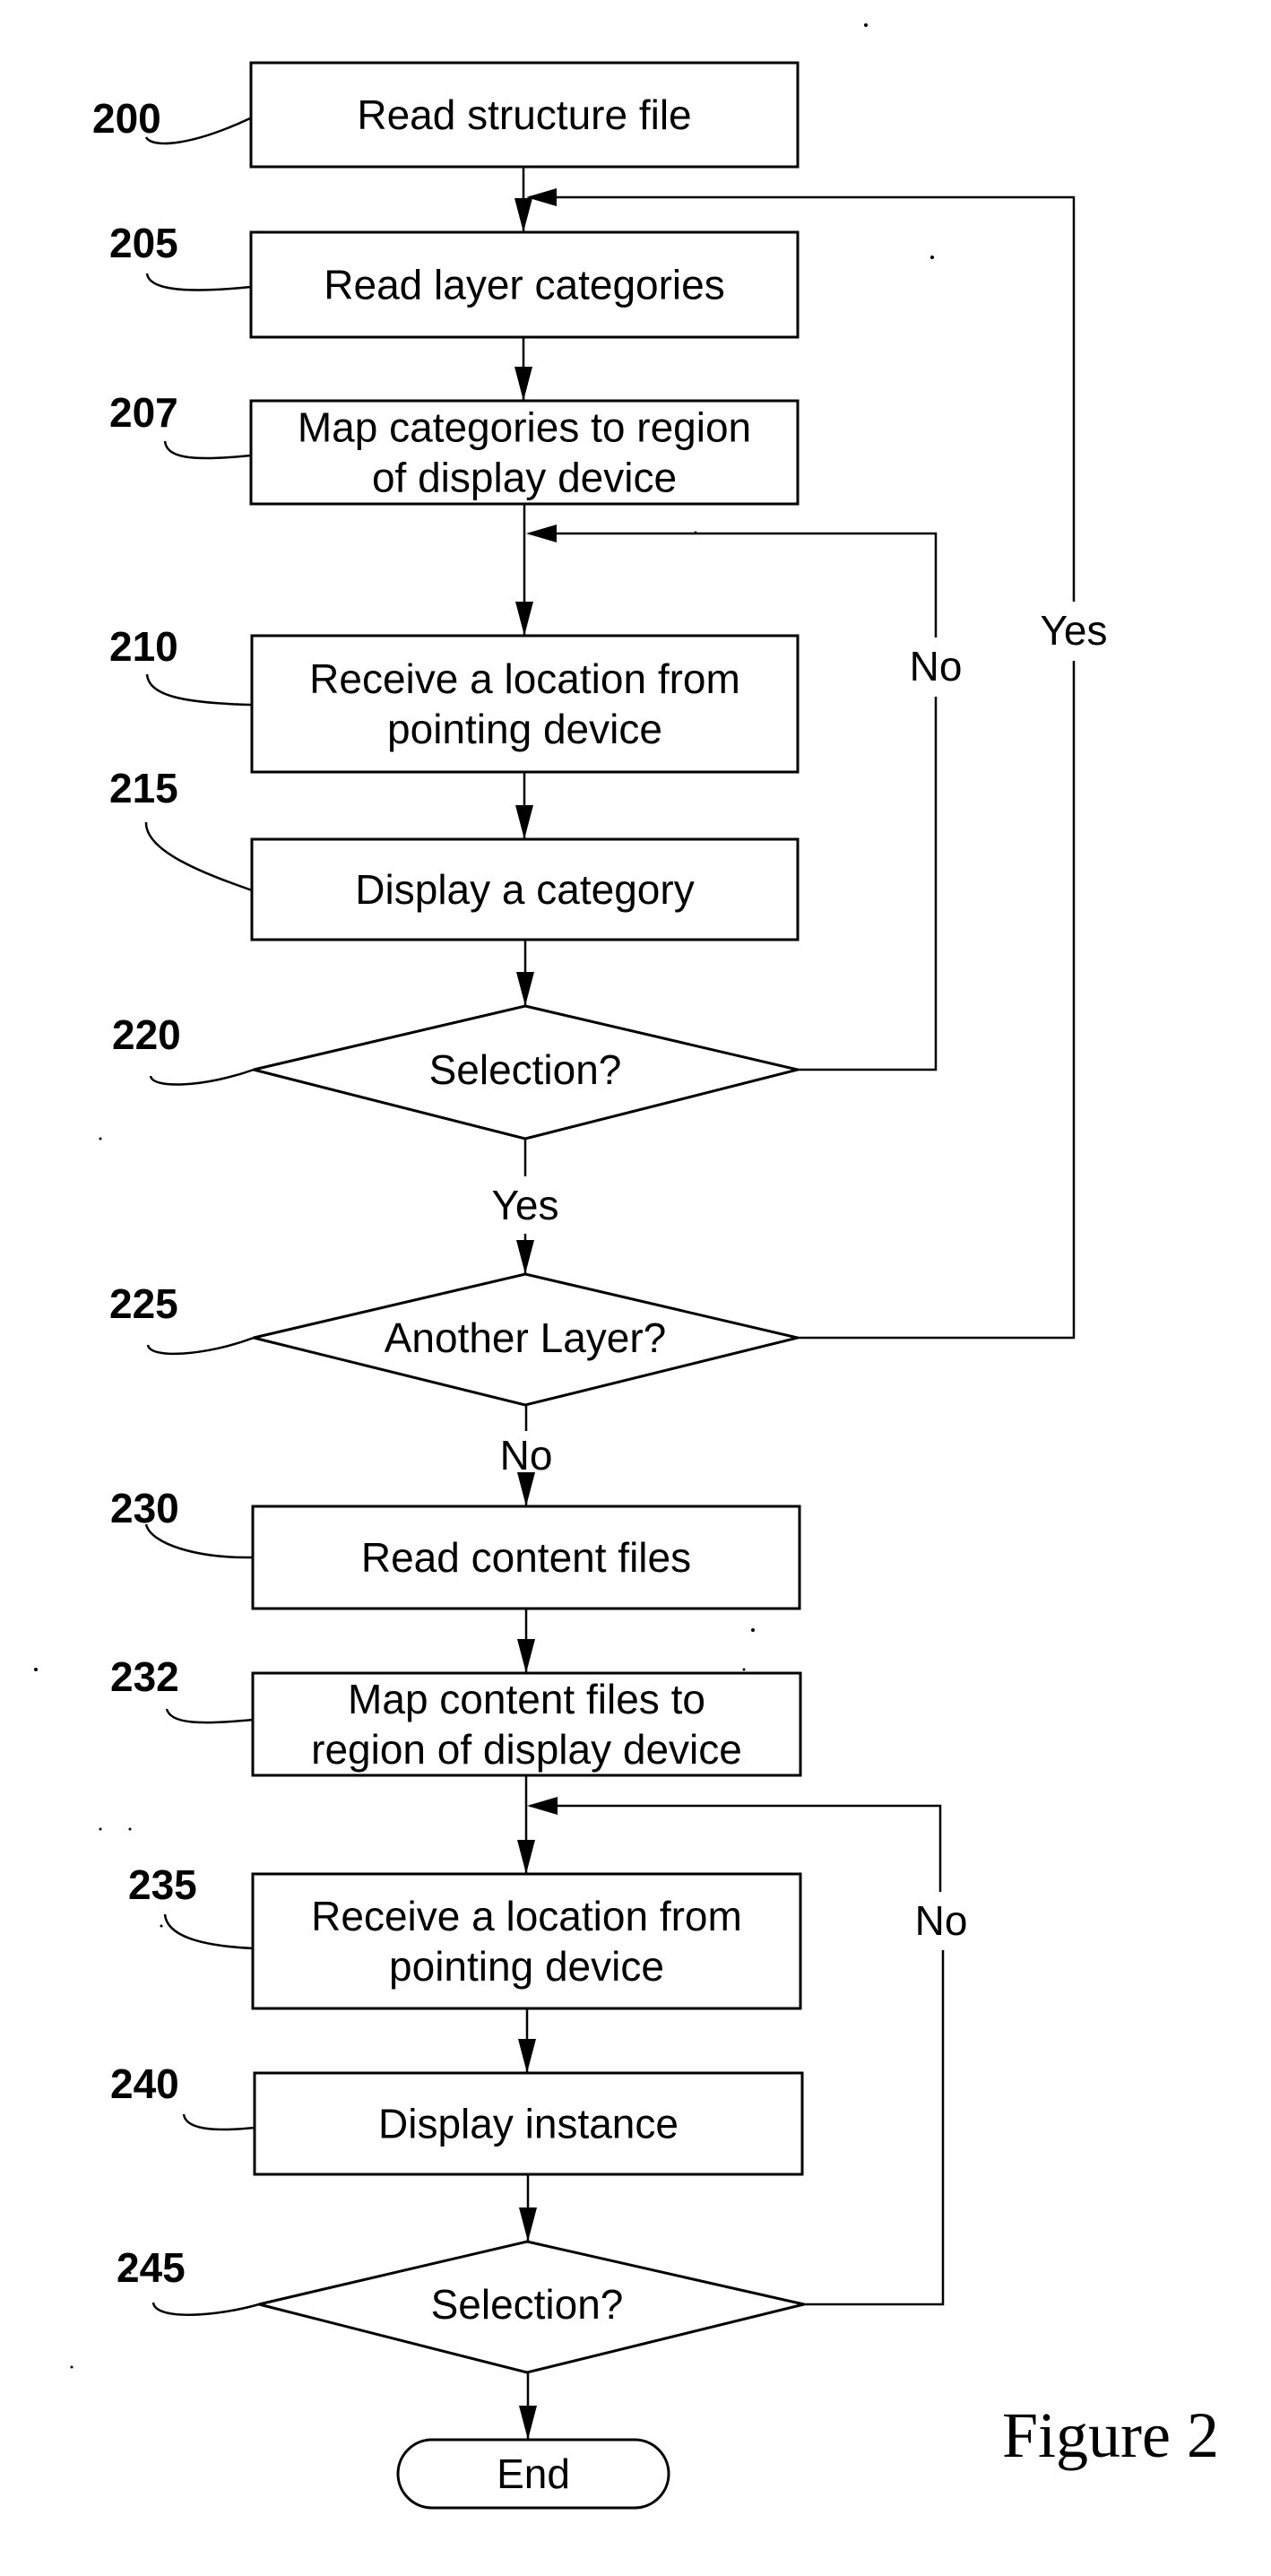  I want to click on node-240: Display instance, so click(528, 2123).